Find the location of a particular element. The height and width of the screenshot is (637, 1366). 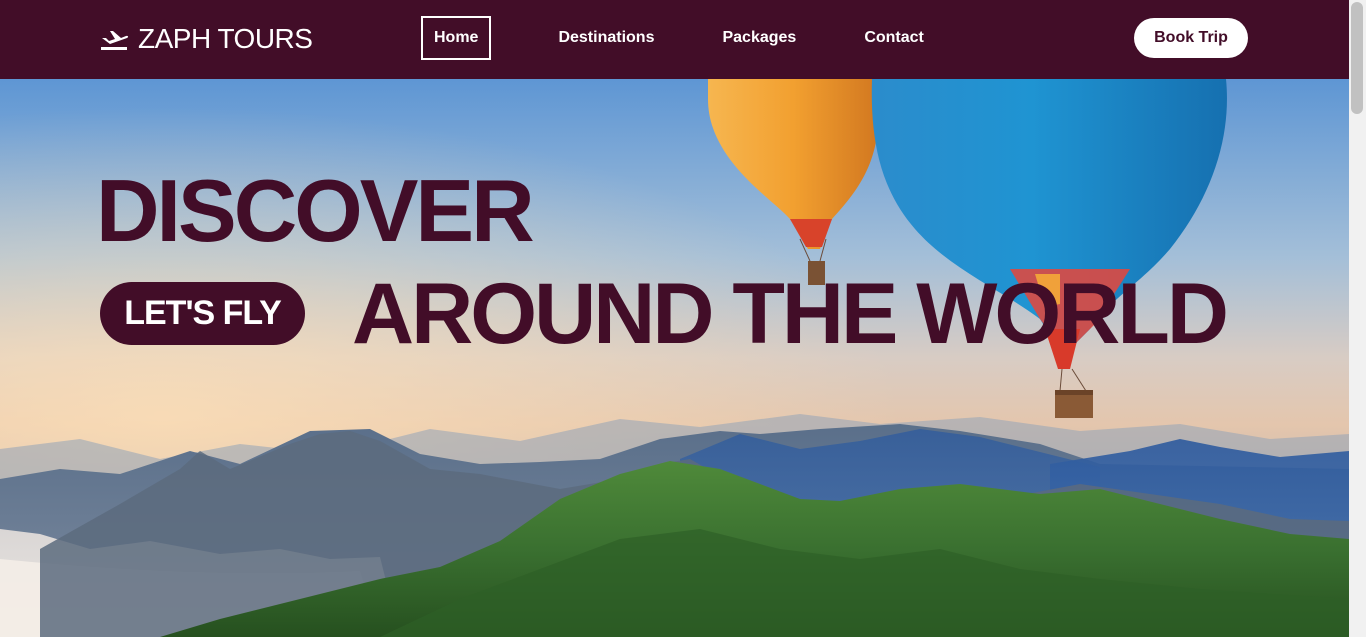

hero-heading-line1: DISCOVER is located at coordinates (315, 210).